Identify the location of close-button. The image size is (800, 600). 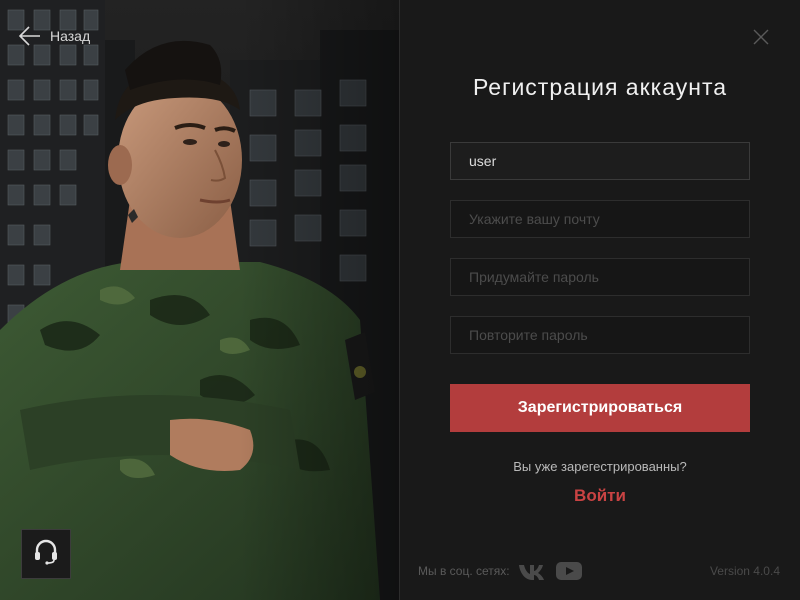
(761, 39).